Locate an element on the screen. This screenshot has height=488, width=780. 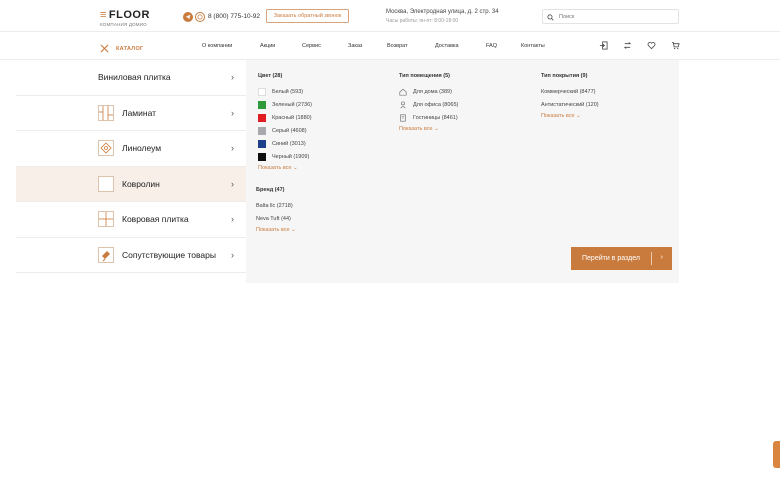
accessories-icon is located at coordinates (106, 254).